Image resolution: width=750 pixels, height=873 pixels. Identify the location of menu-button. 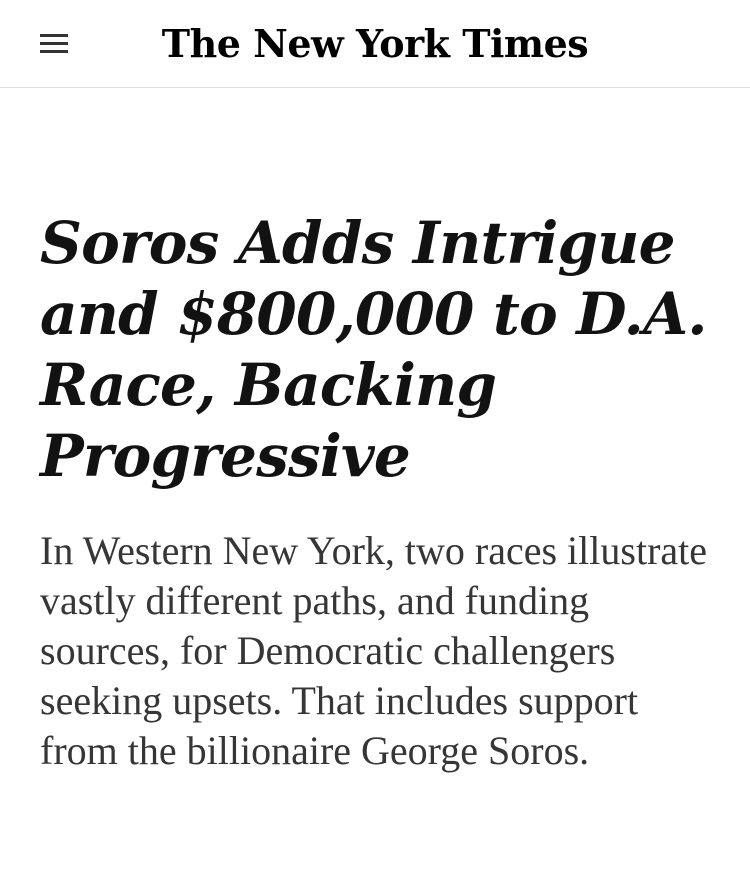
(54, 44).